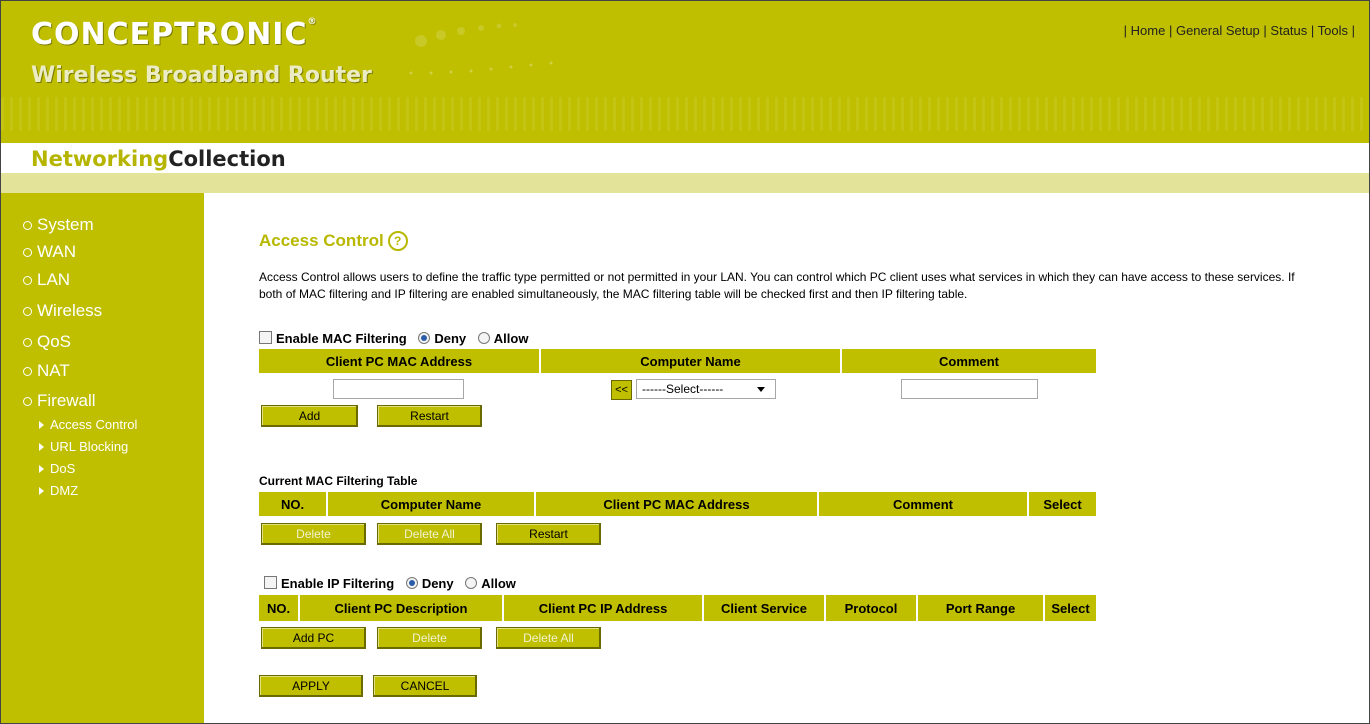 Image resolution: width=1370 pixels, height=724 pixels. What do you see at coordinates (201, 75) in the screenshot?
I see `product-subtitle: Wireless Broadband Router` at bounding box center [201, 75].